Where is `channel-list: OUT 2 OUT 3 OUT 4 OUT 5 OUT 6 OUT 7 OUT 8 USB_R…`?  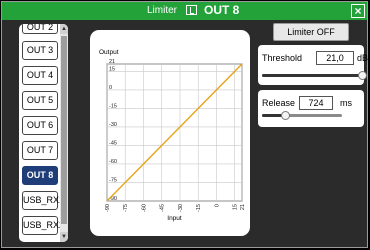
channel-list: OUT 2 OUT 3 OUT 4 OUT 5 OUT 6 OUT 7 OUT 8 USB_R… is located at coordinates (43, 133).